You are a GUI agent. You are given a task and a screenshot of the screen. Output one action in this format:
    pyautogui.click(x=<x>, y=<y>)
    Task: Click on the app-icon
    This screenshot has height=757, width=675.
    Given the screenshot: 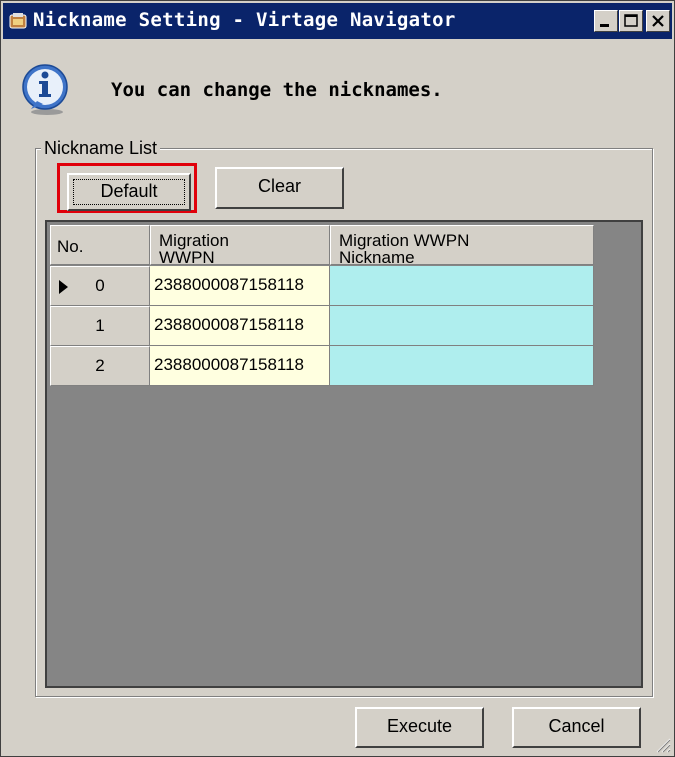 What is the action you would take?
    pyautogui.click(x=18, y=21)
    